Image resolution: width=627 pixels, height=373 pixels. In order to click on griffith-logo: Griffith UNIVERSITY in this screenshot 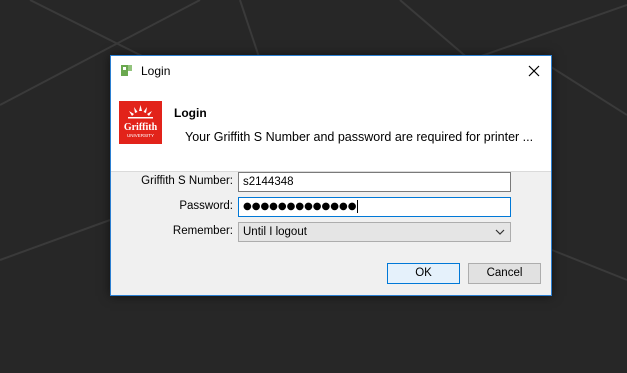, I will do `click(140, 122)`.